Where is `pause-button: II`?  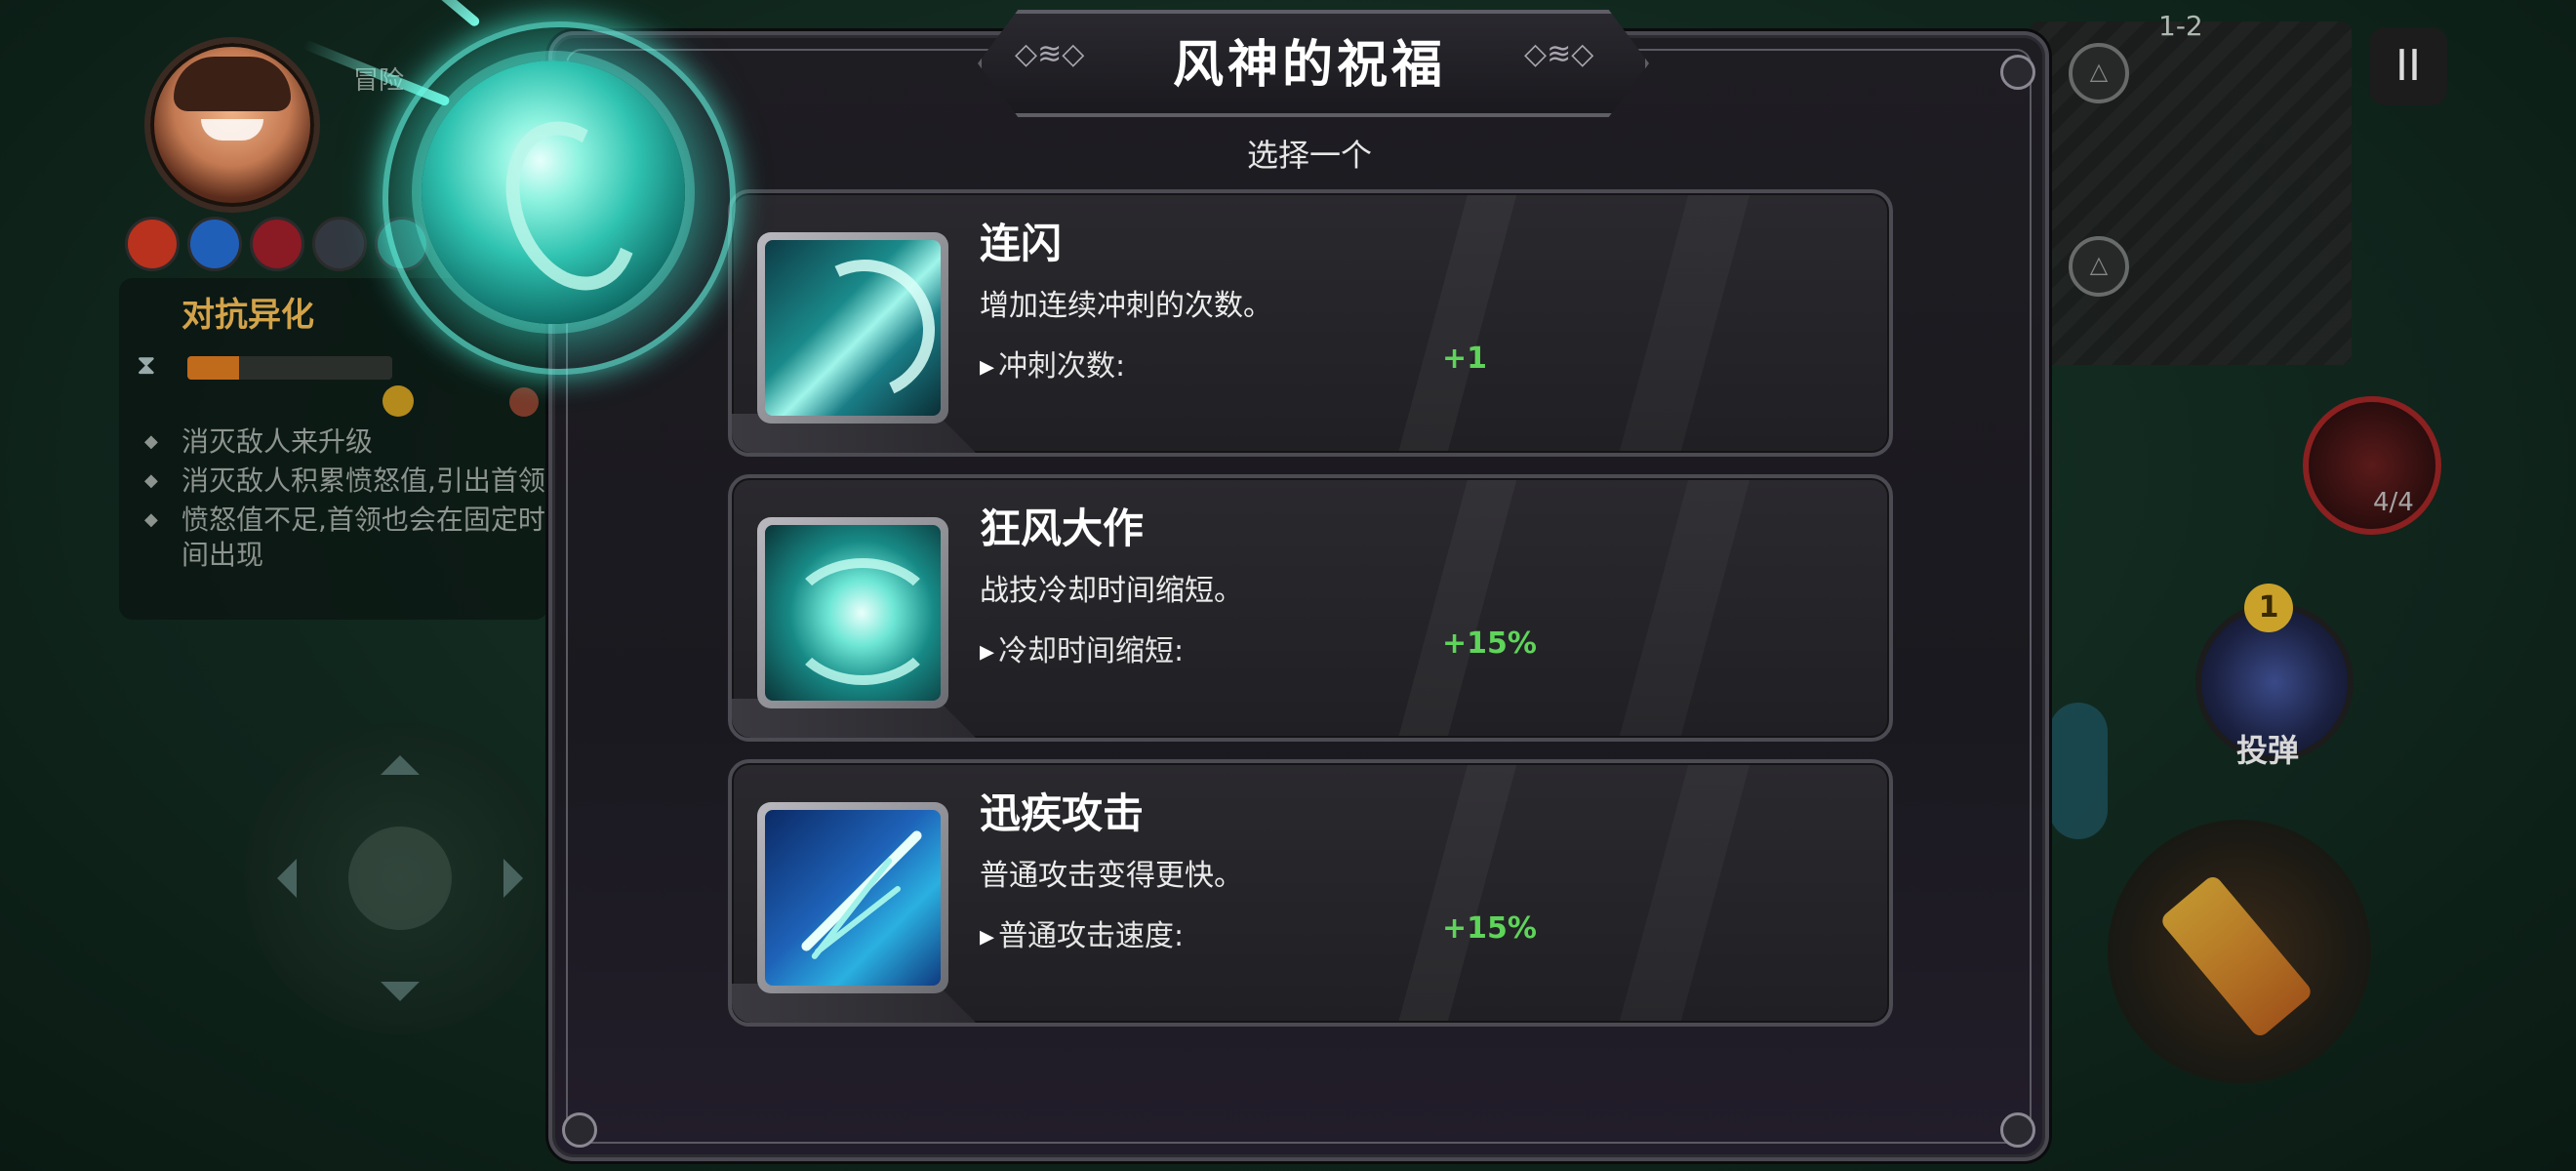 pause-button: II is located at coordinates (2408, 66).